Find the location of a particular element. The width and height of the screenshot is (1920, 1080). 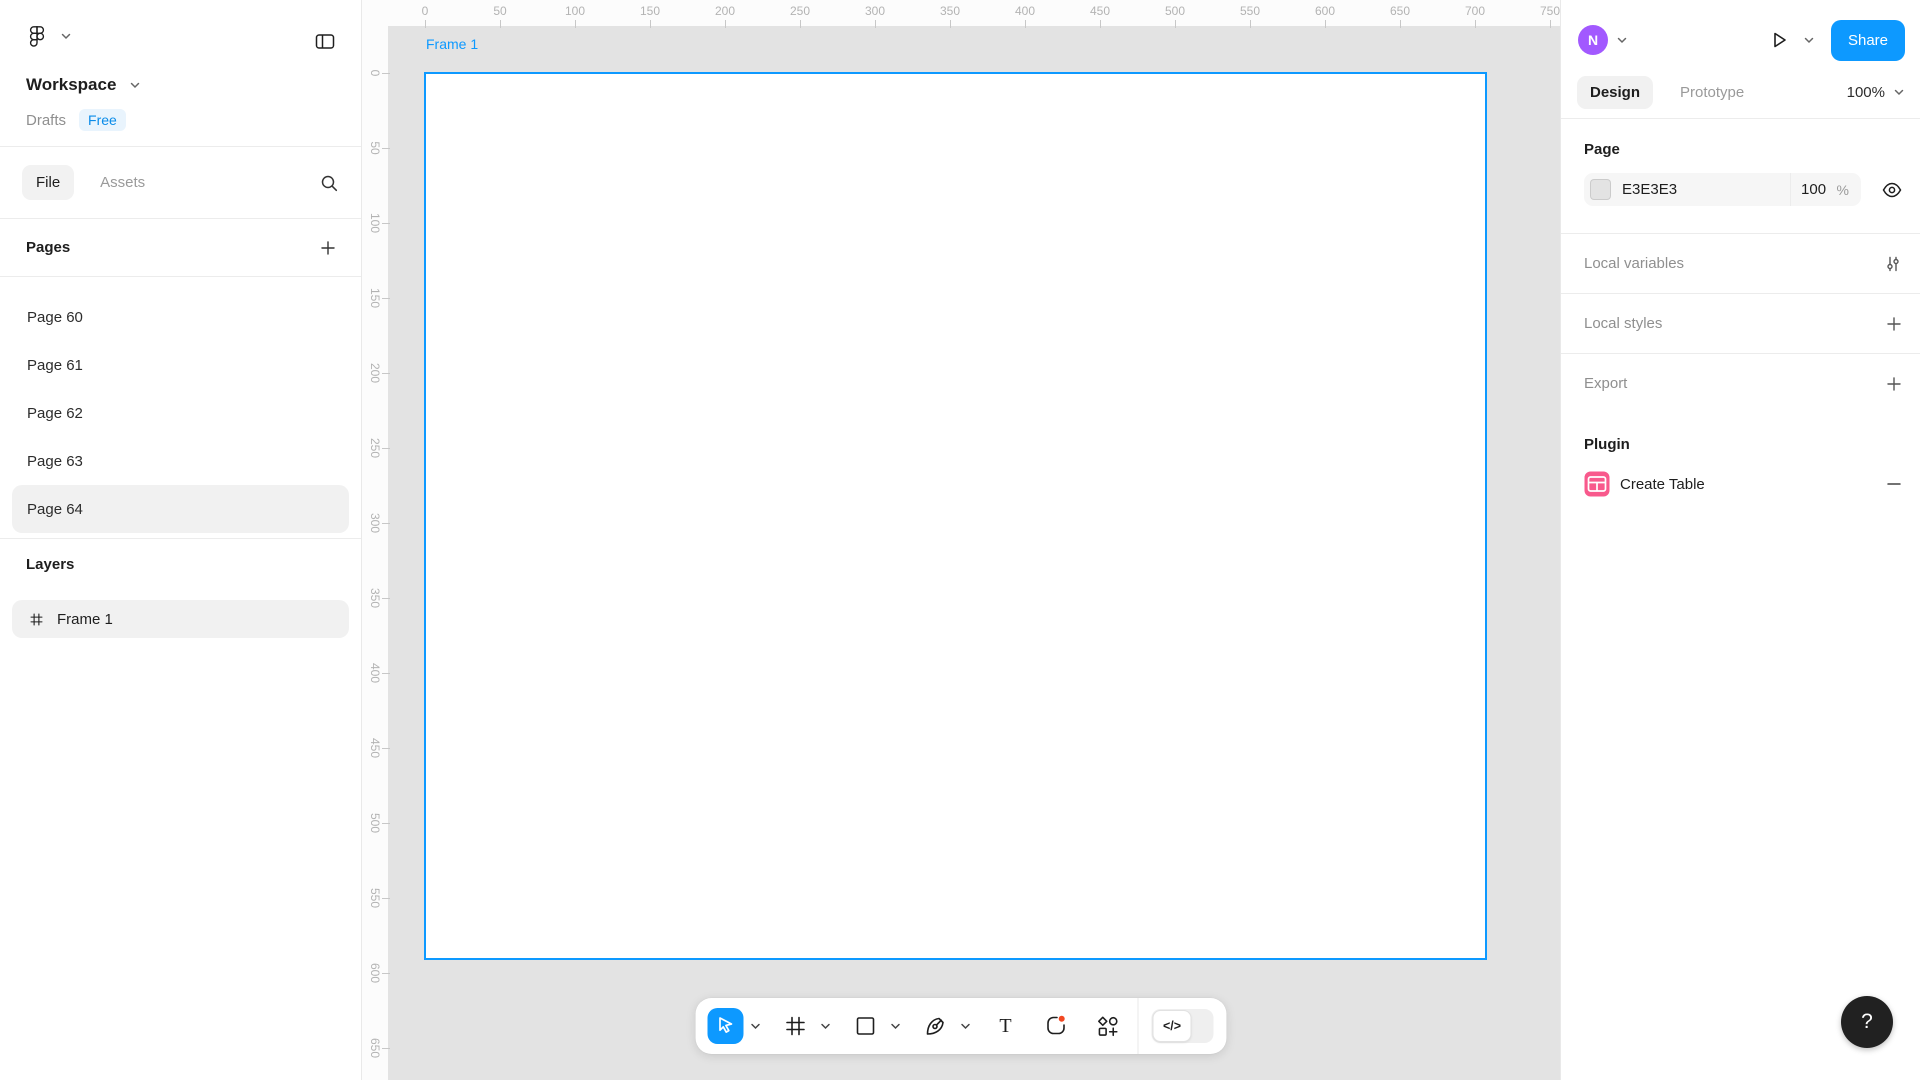

chevron-down-icon is located at coordinates (135, 85).